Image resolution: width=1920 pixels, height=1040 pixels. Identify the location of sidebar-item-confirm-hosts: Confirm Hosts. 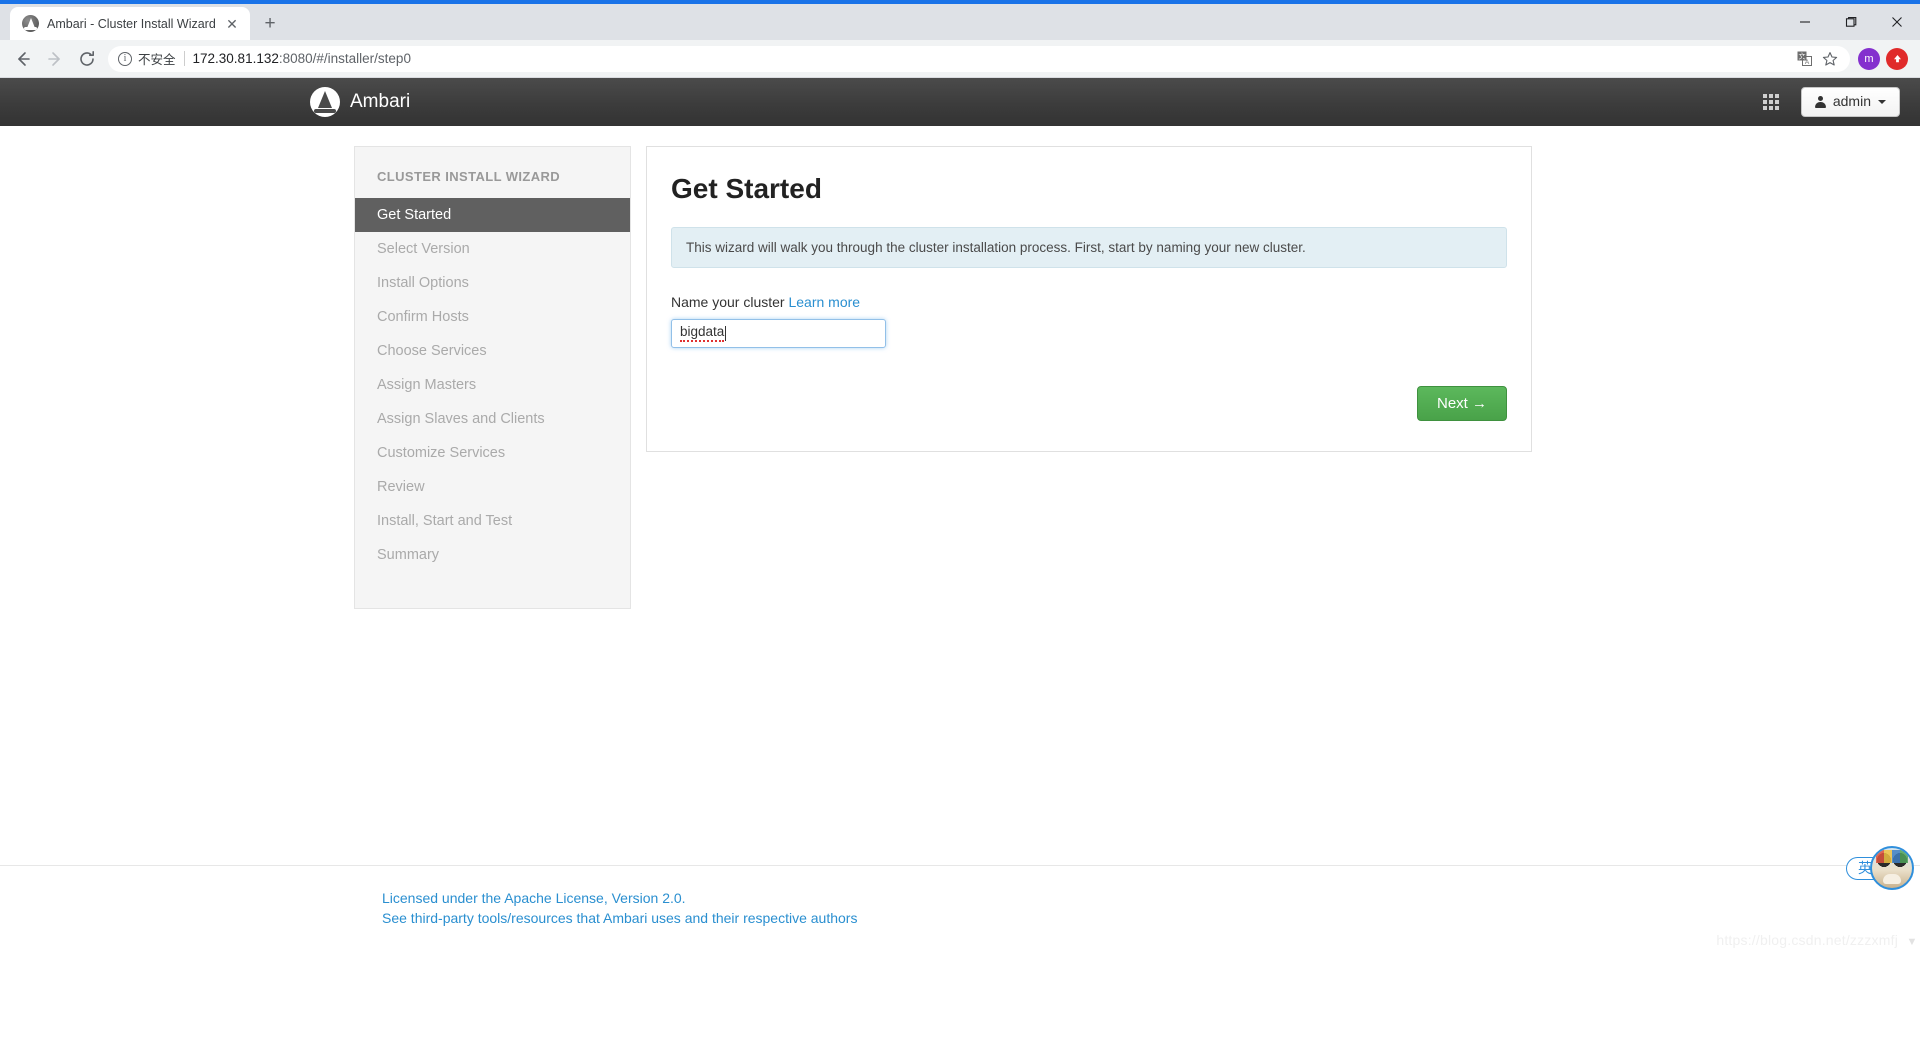
(492, 317).